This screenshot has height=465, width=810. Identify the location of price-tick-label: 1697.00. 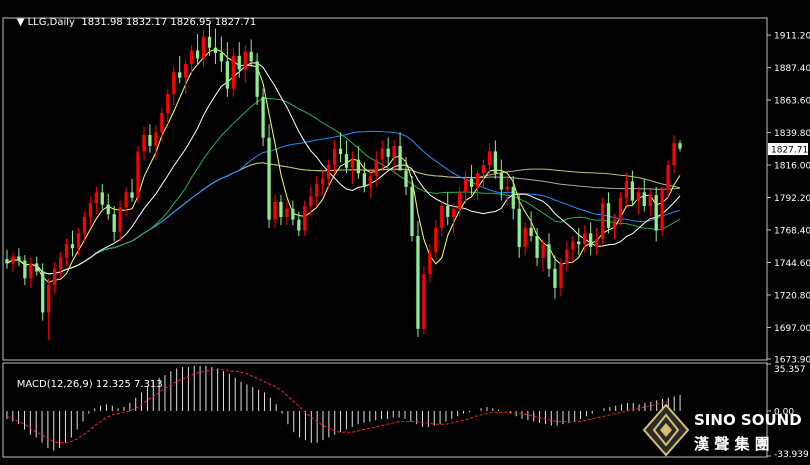
(792, 329).